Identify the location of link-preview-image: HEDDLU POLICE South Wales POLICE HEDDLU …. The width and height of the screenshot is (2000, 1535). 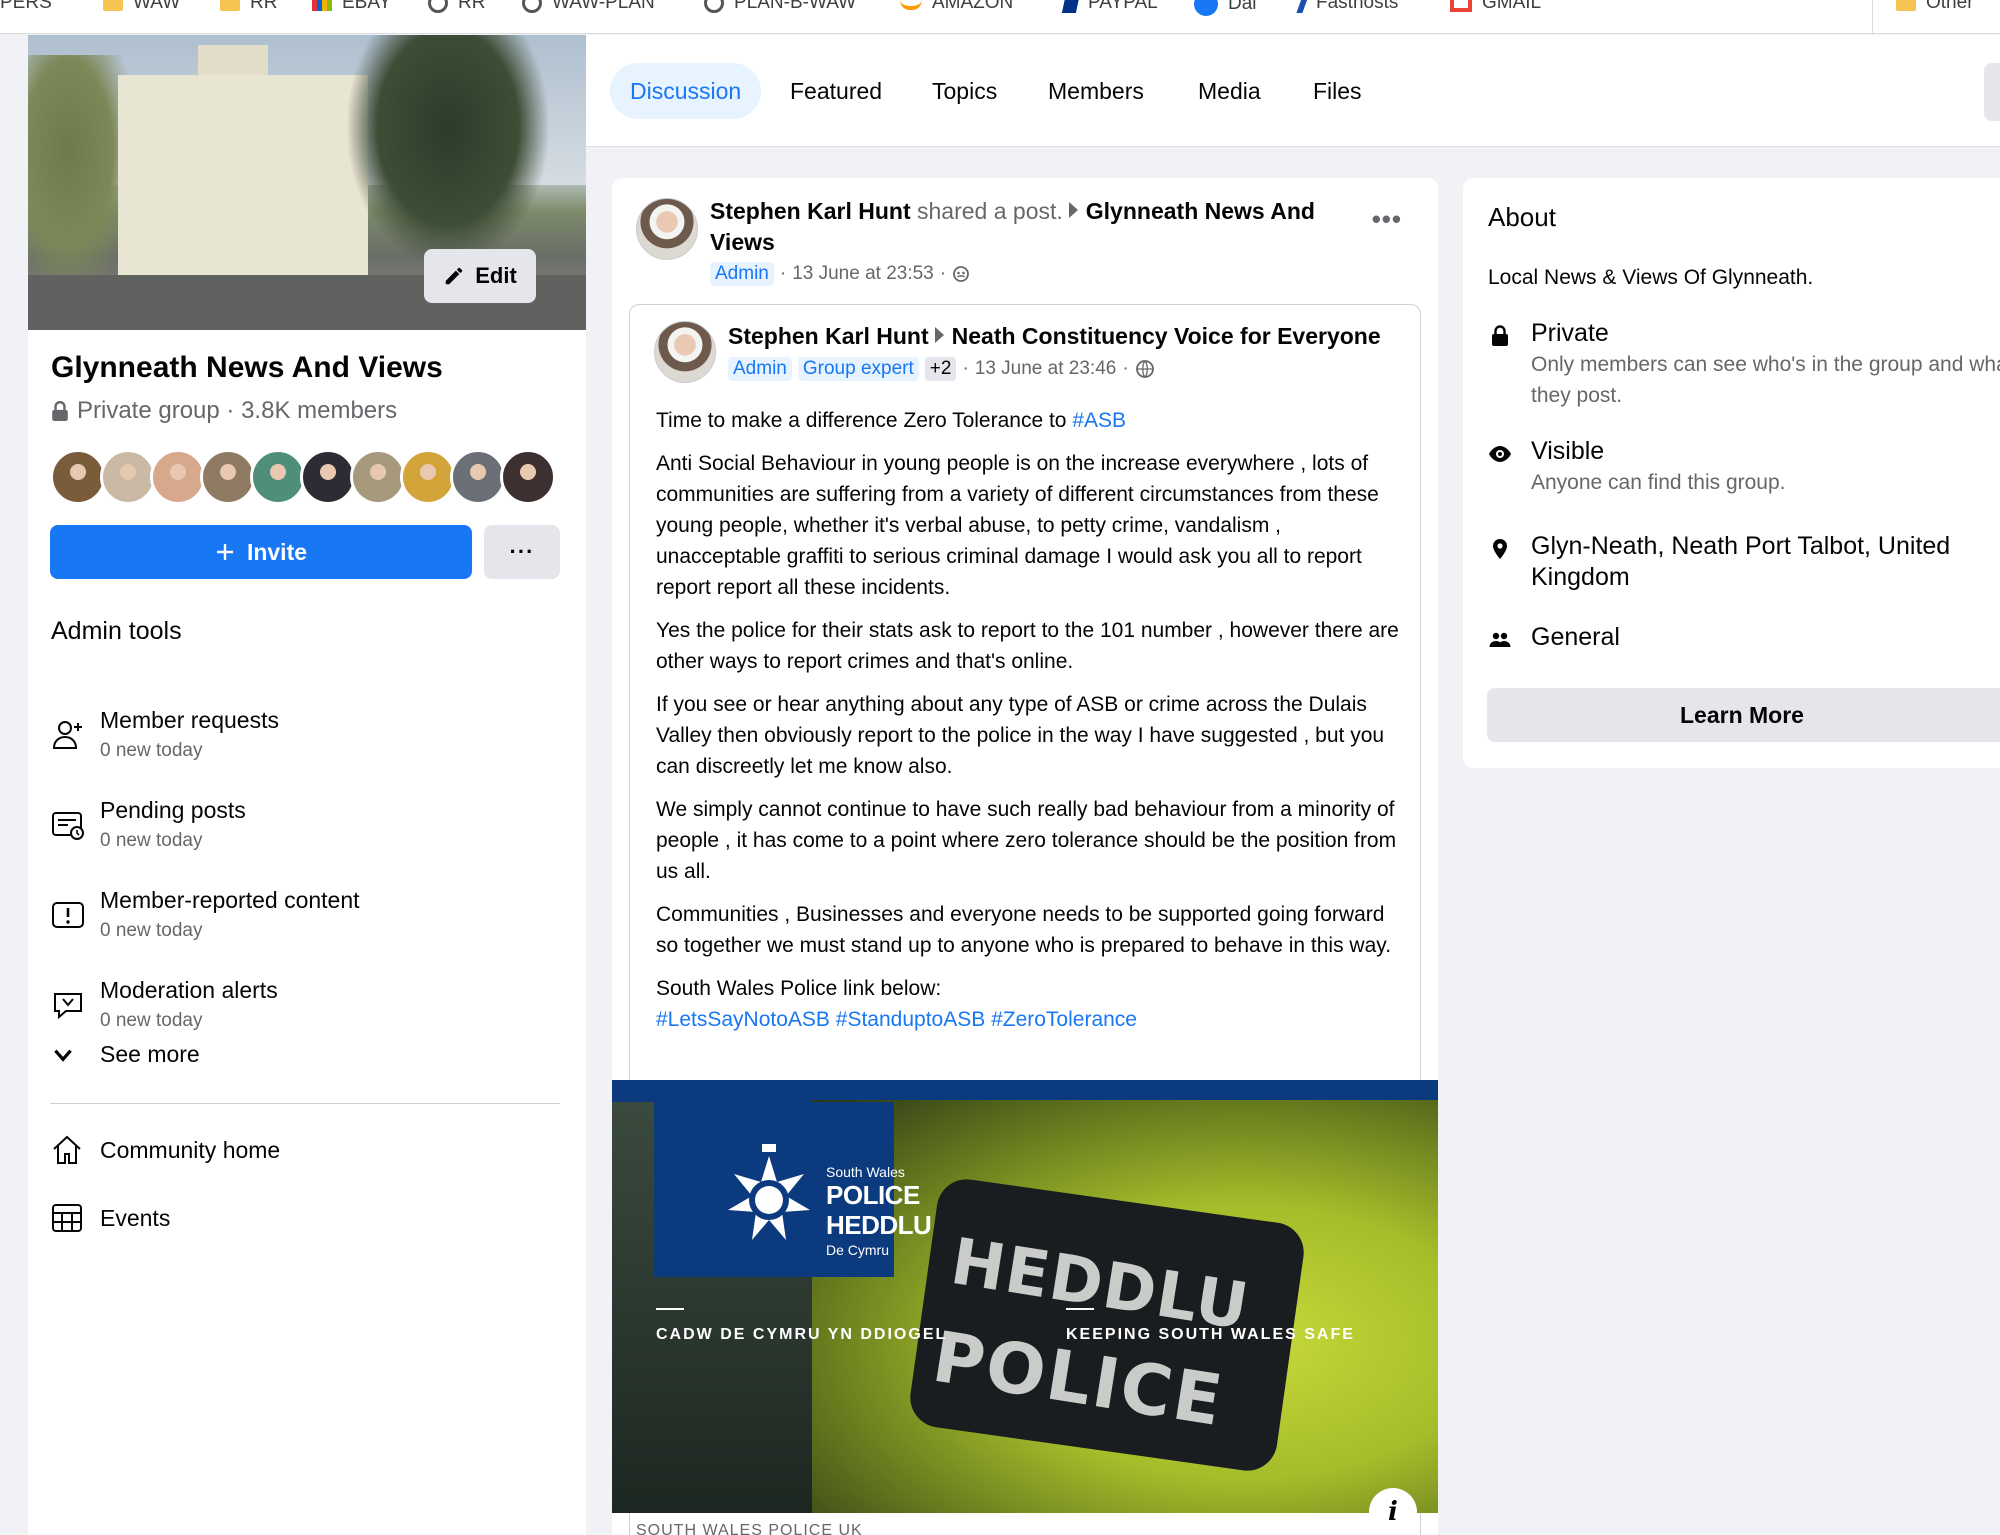
(1025, 1296).